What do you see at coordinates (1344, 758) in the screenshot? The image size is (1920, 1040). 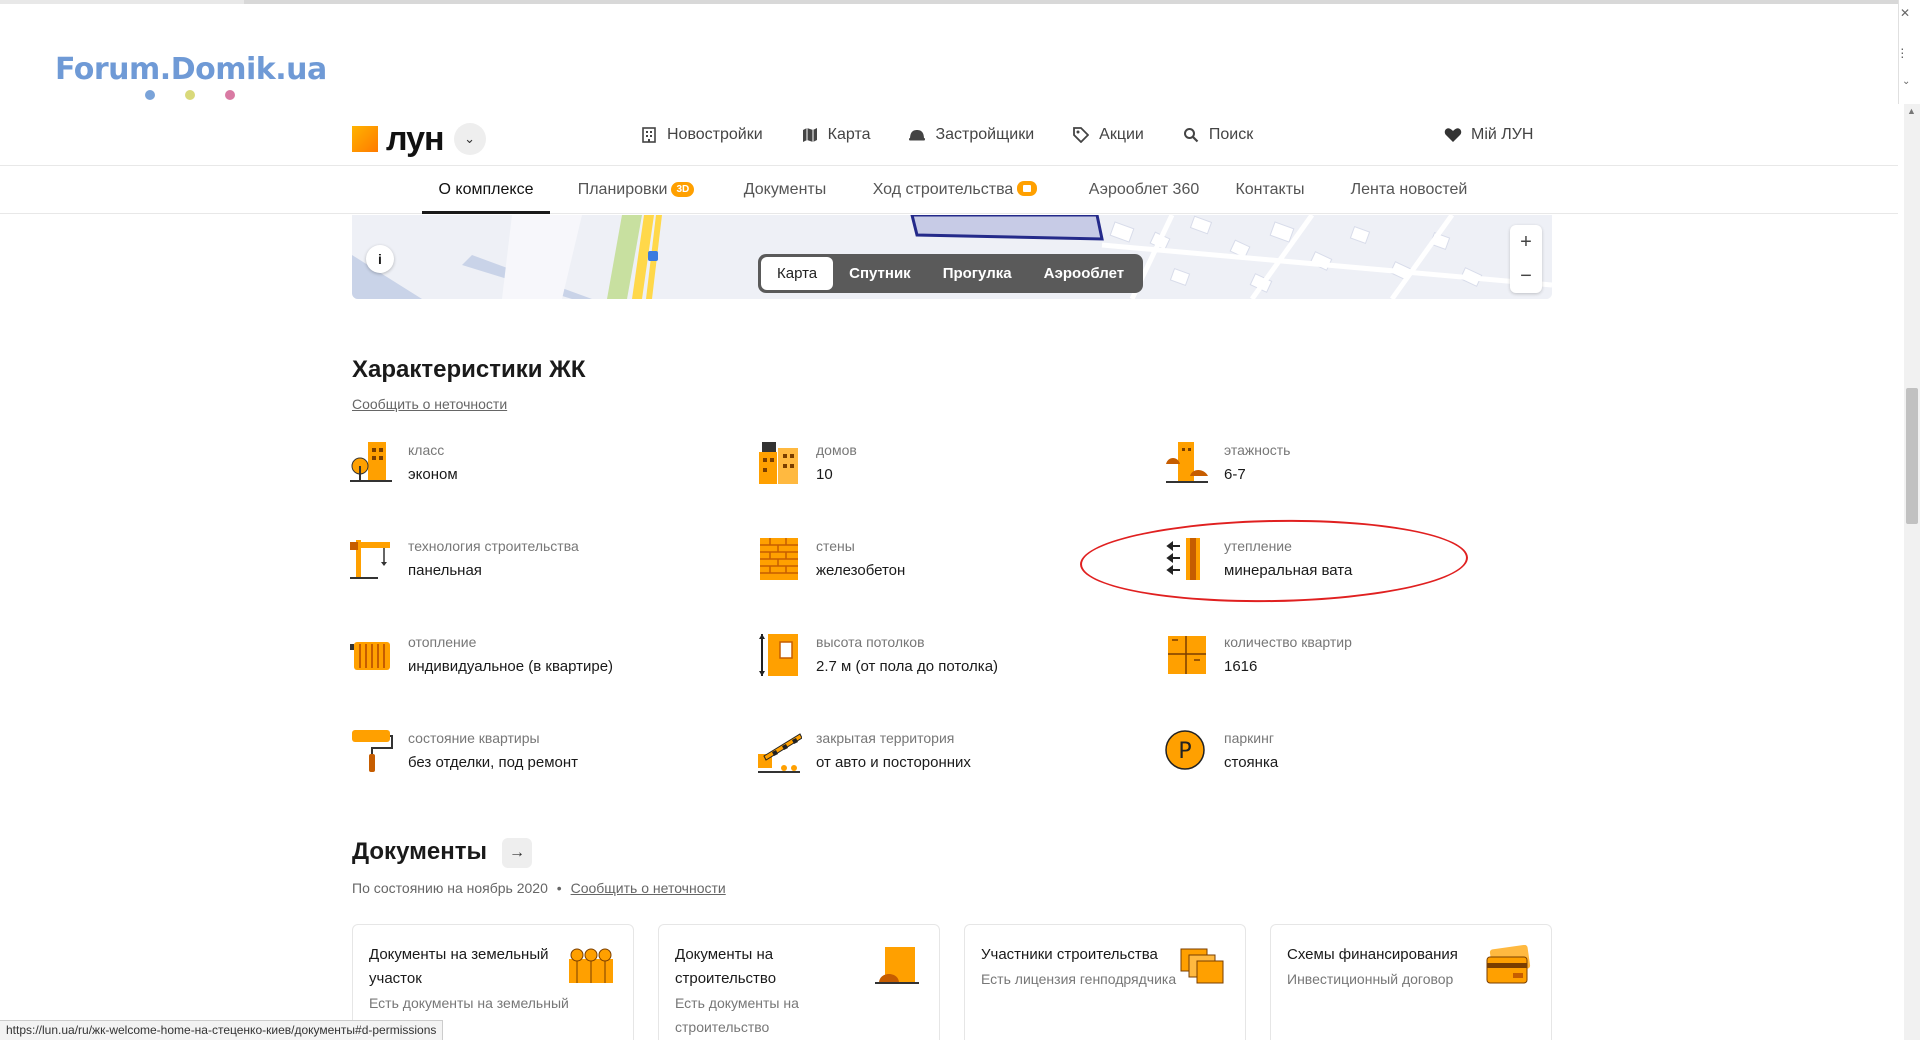 I see `feature-parking: P паркинг стоянка` at bounding box center [1344, 758].